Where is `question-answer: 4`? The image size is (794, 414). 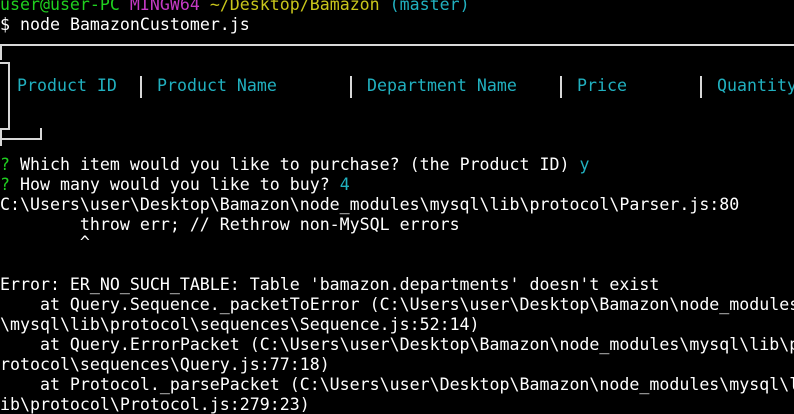 question-answer: 4 is located at coordinates (344, 184).